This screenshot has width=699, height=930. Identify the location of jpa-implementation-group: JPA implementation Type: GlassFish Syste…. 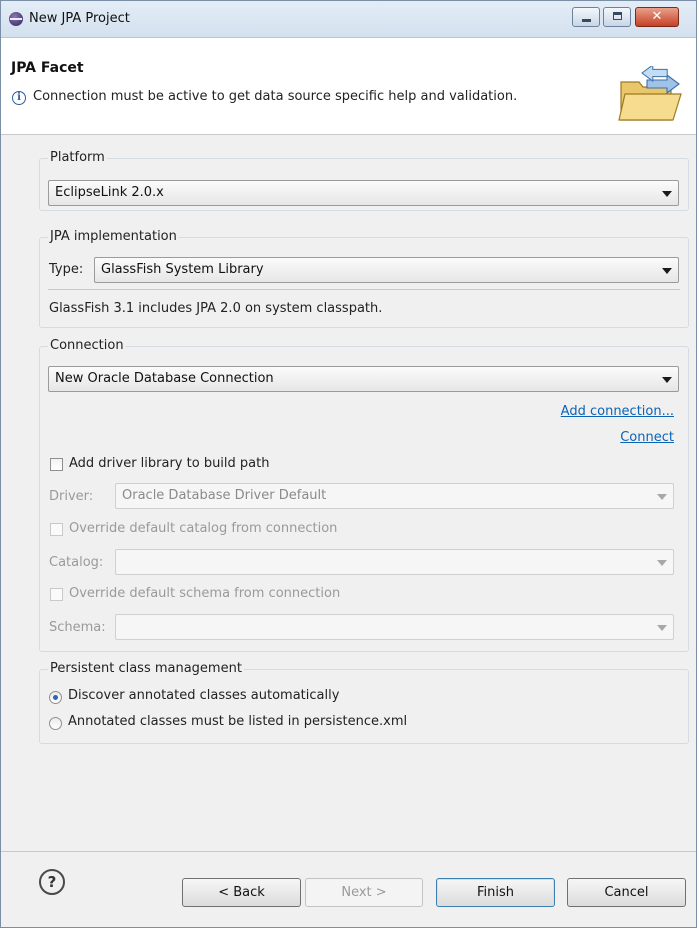
(364, 278).